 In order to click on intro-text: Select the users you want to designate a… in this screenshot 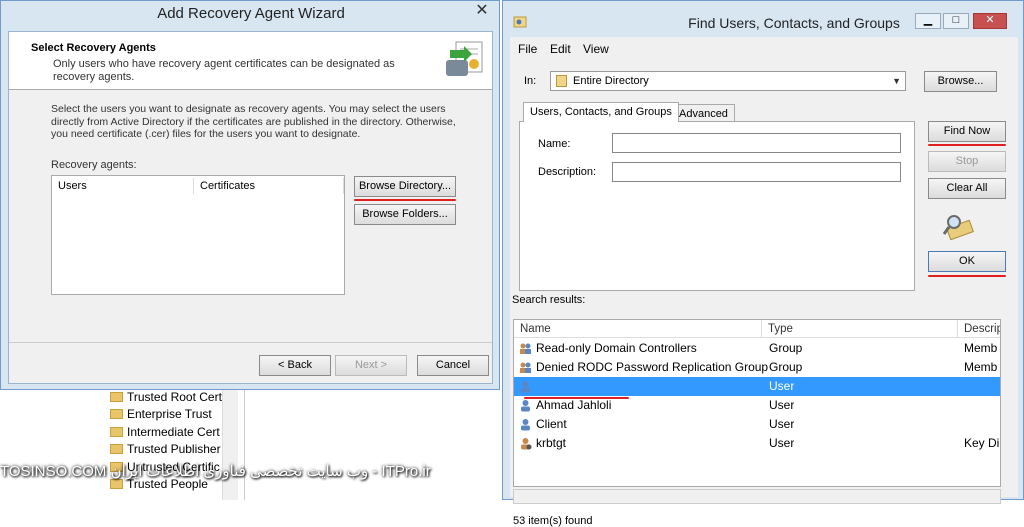, I will do `click(253, 121)`.